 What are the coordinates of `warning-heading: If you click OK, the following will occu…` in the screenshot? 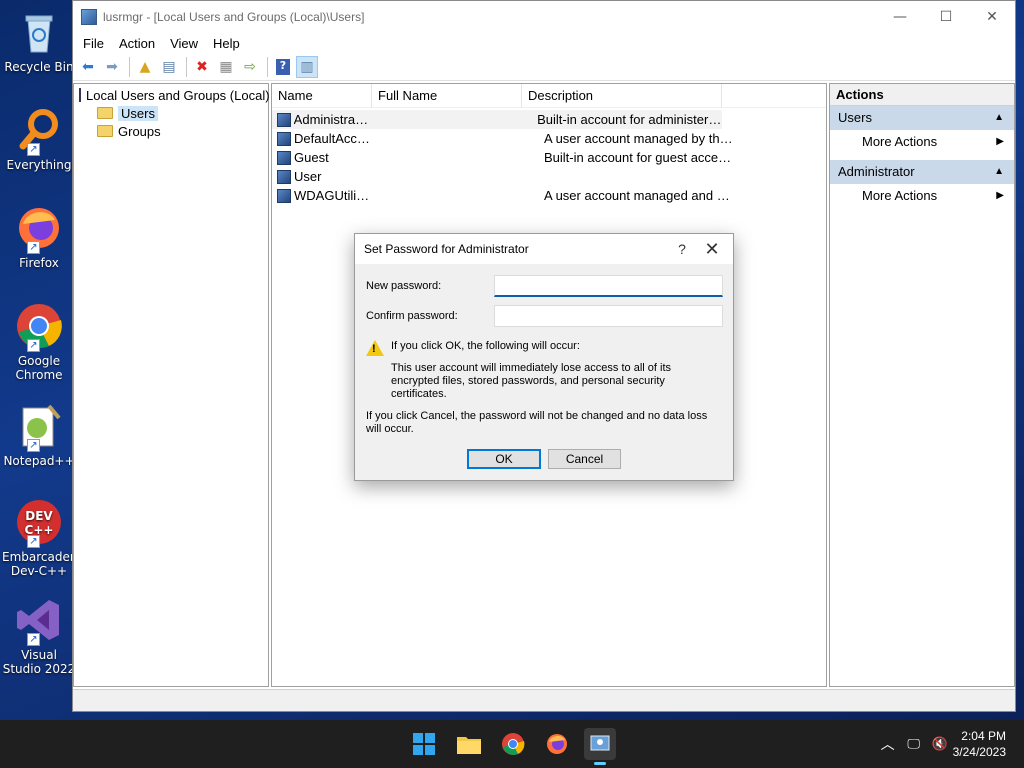 It's located at (485, 346).